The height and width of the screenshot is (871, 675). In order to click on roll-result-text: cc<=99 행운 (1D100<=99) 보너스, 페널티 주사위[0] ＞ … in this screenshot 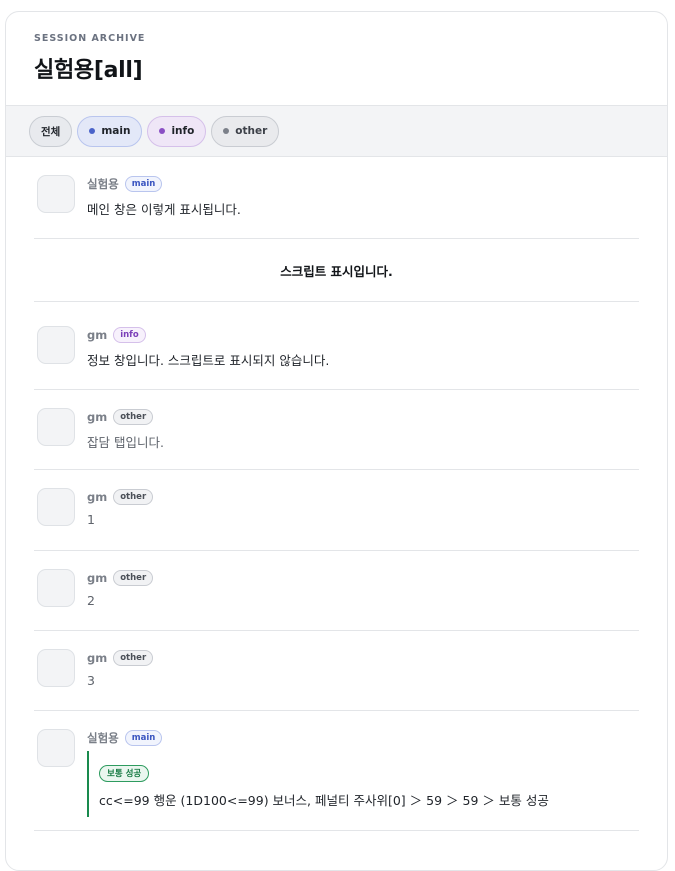, I will do `click(324, 800)`.